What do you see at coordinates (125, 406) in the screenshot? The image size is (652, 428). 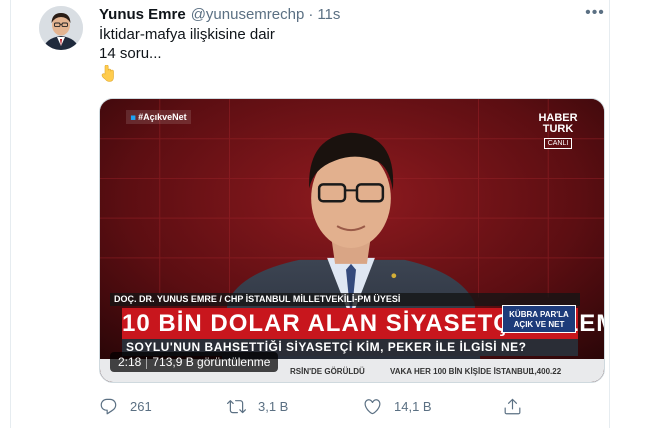 I see `reply-button: 261` at bounding box center [125, 406].